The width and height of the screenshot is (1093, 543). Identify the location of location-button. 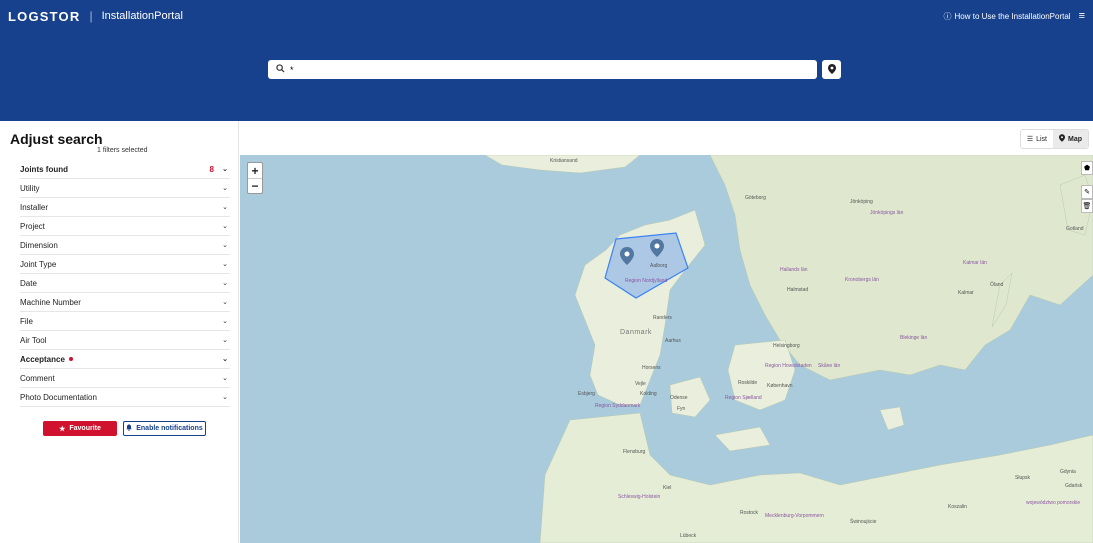
(831, 69).